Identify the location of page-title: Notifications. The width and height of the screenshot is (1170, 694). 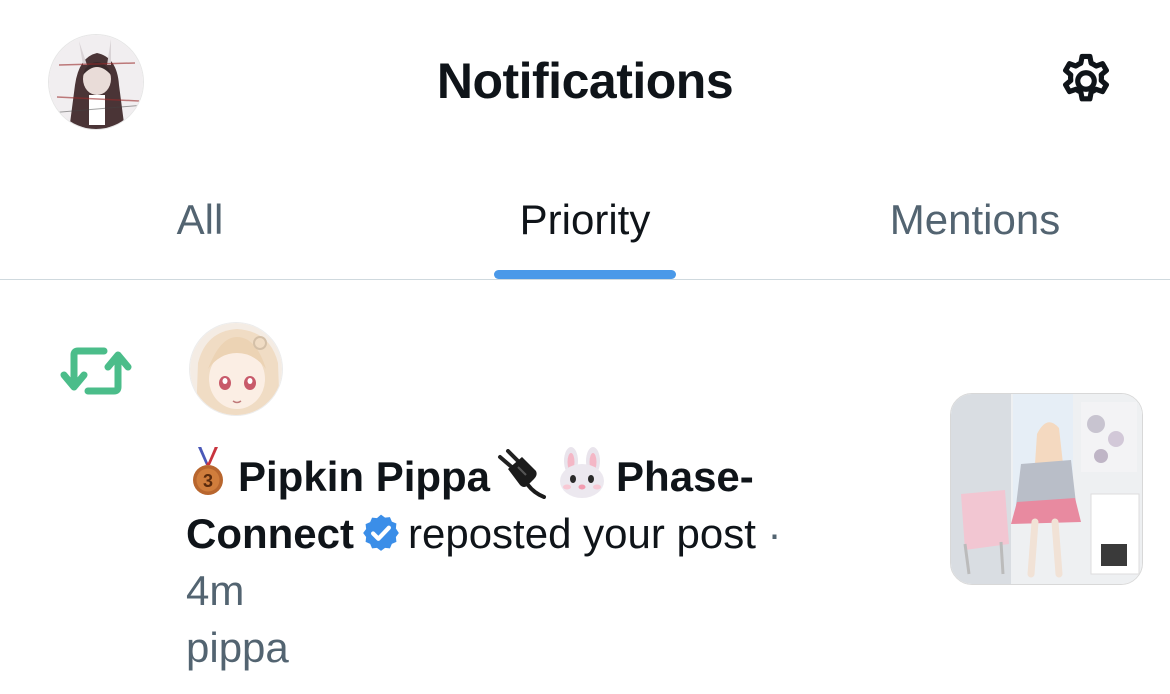
(585, 81).